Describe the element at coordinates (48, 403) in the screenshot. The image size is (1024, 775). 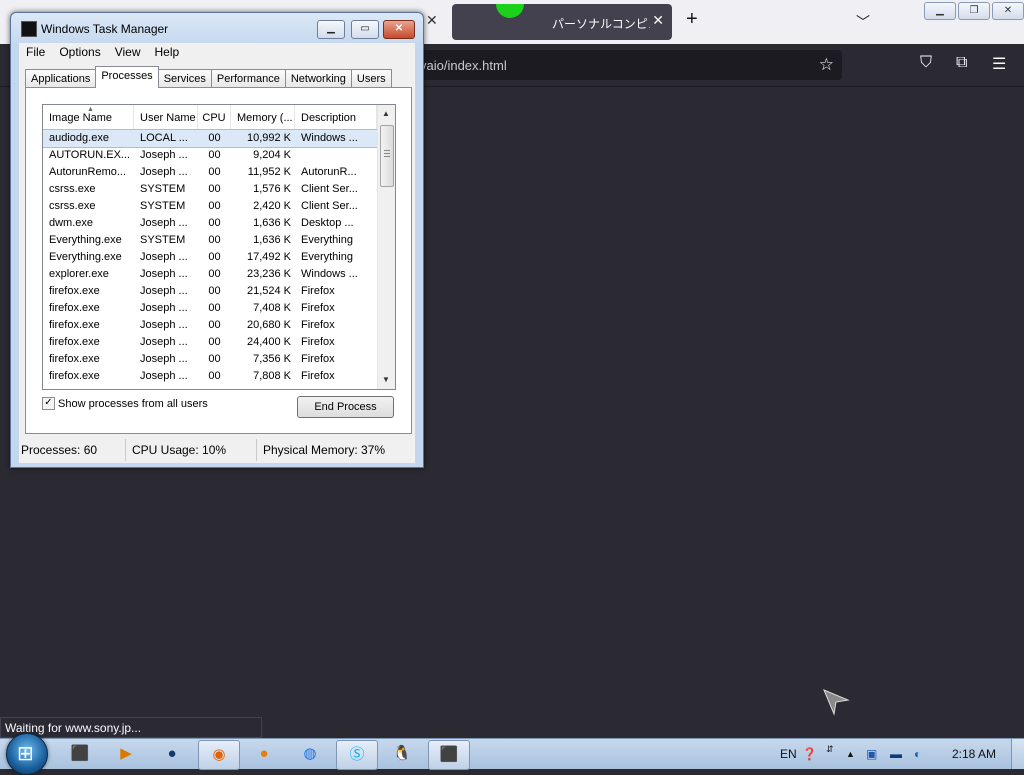
I see `checkmark-icon: ✓` at that location.